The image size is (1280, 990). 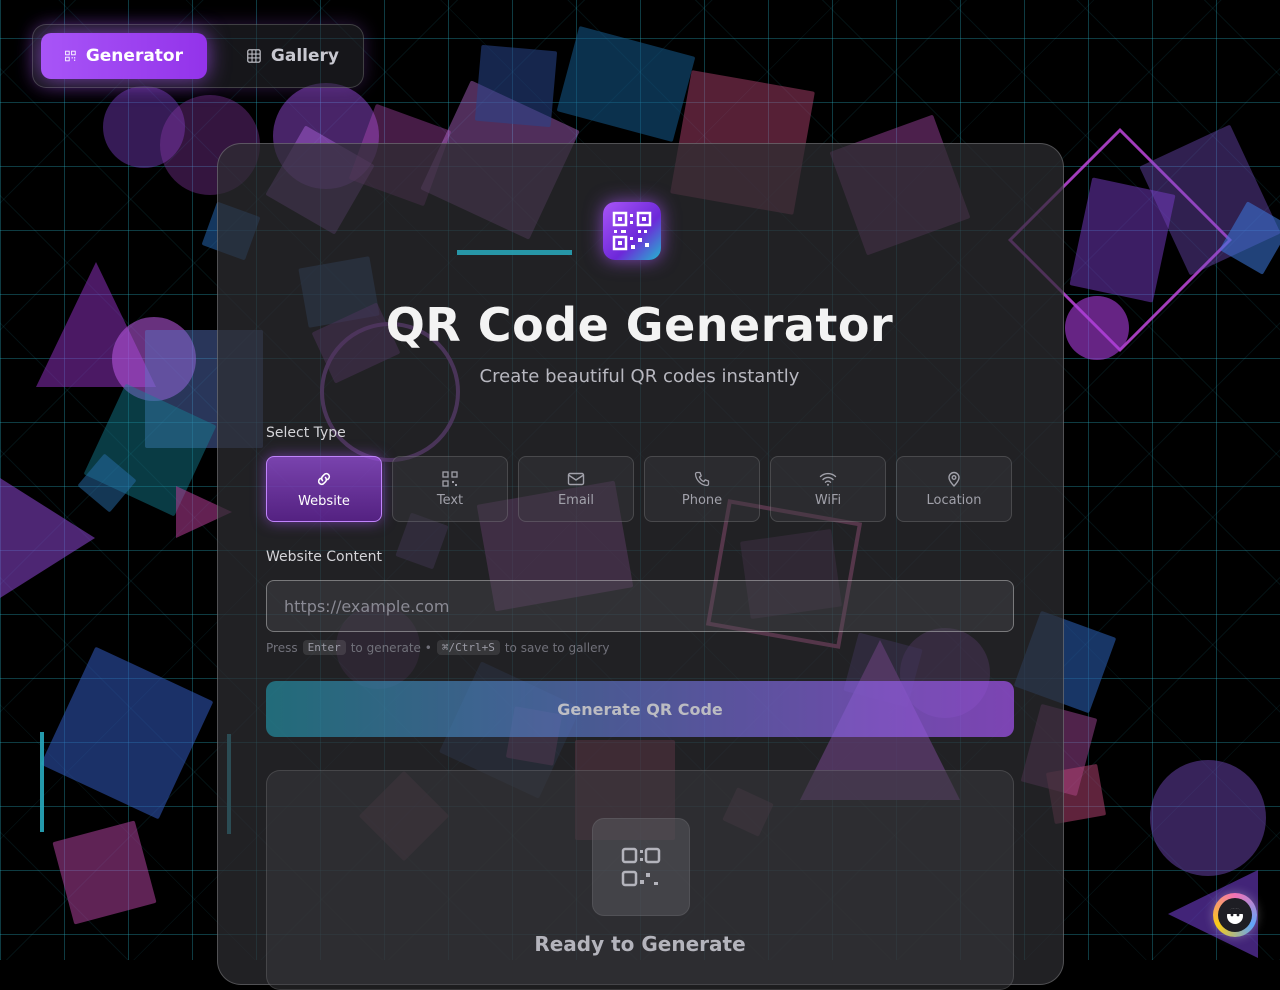 What do you see at coordinates (828, 489) in the screenshot?
I see `type-wifi-button: WiFi` at bounding box center [828, 489].